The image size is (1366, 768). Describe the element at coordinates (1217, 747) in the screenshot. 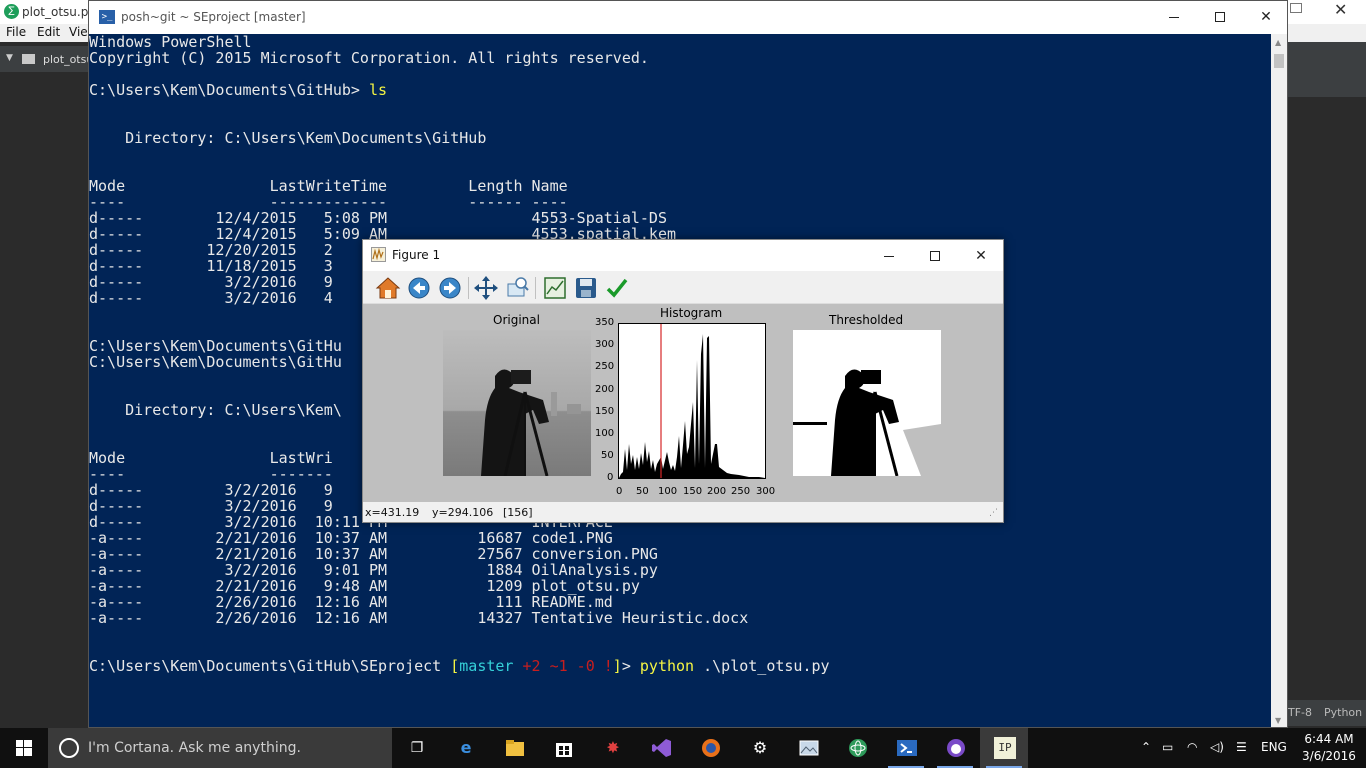

I see `volume-icon: ◁)` at that location.